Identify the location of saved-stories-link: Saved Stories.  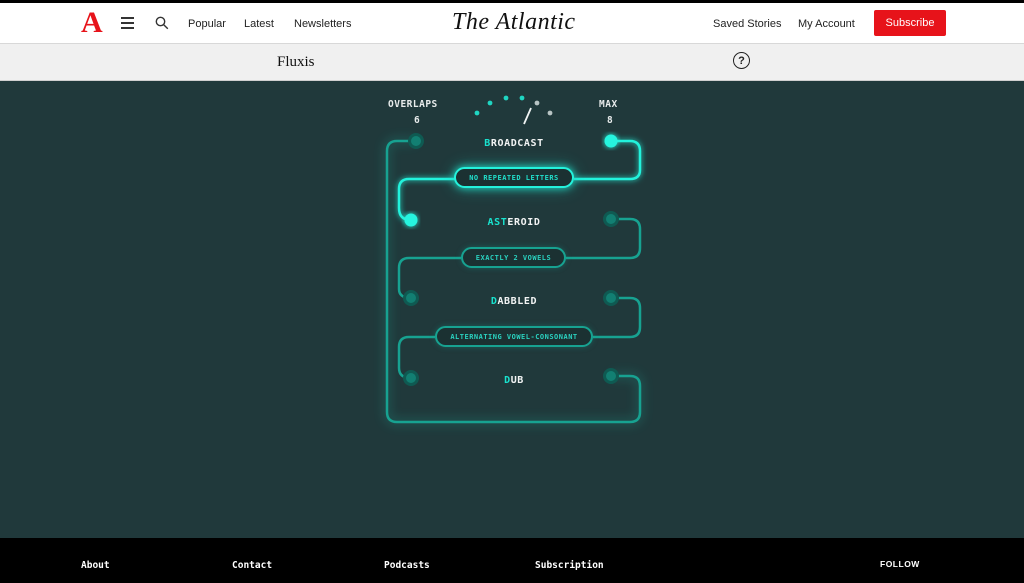
(747, 24).